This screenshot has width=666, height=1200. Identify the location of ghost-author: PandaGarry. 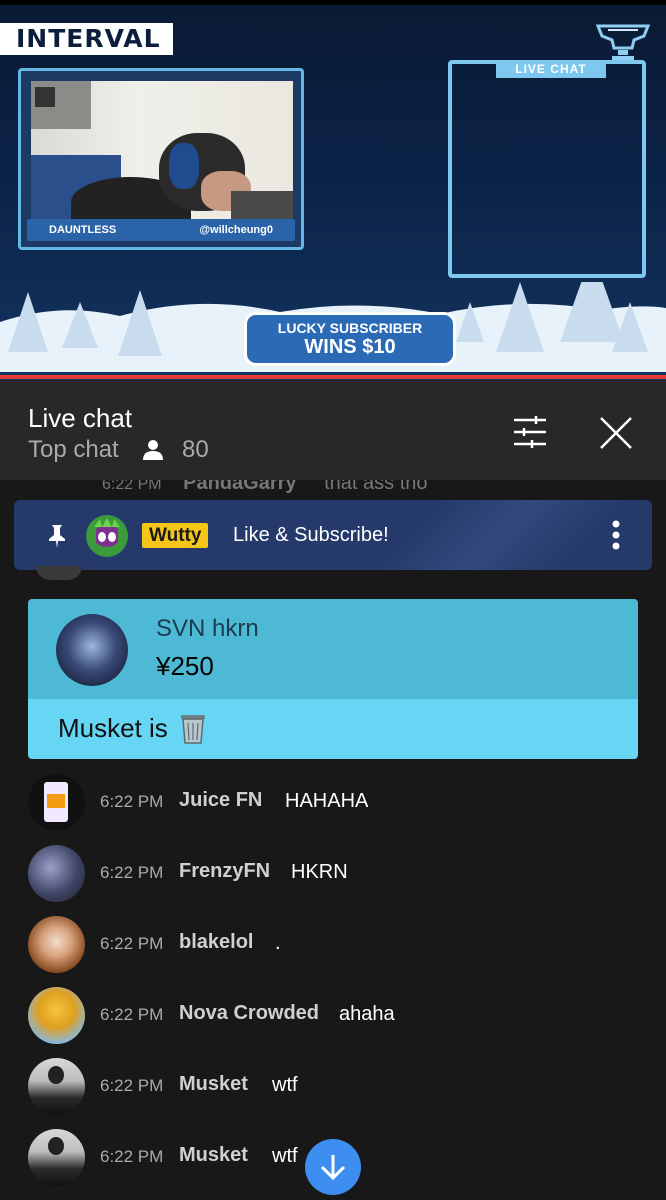
(240, 487).